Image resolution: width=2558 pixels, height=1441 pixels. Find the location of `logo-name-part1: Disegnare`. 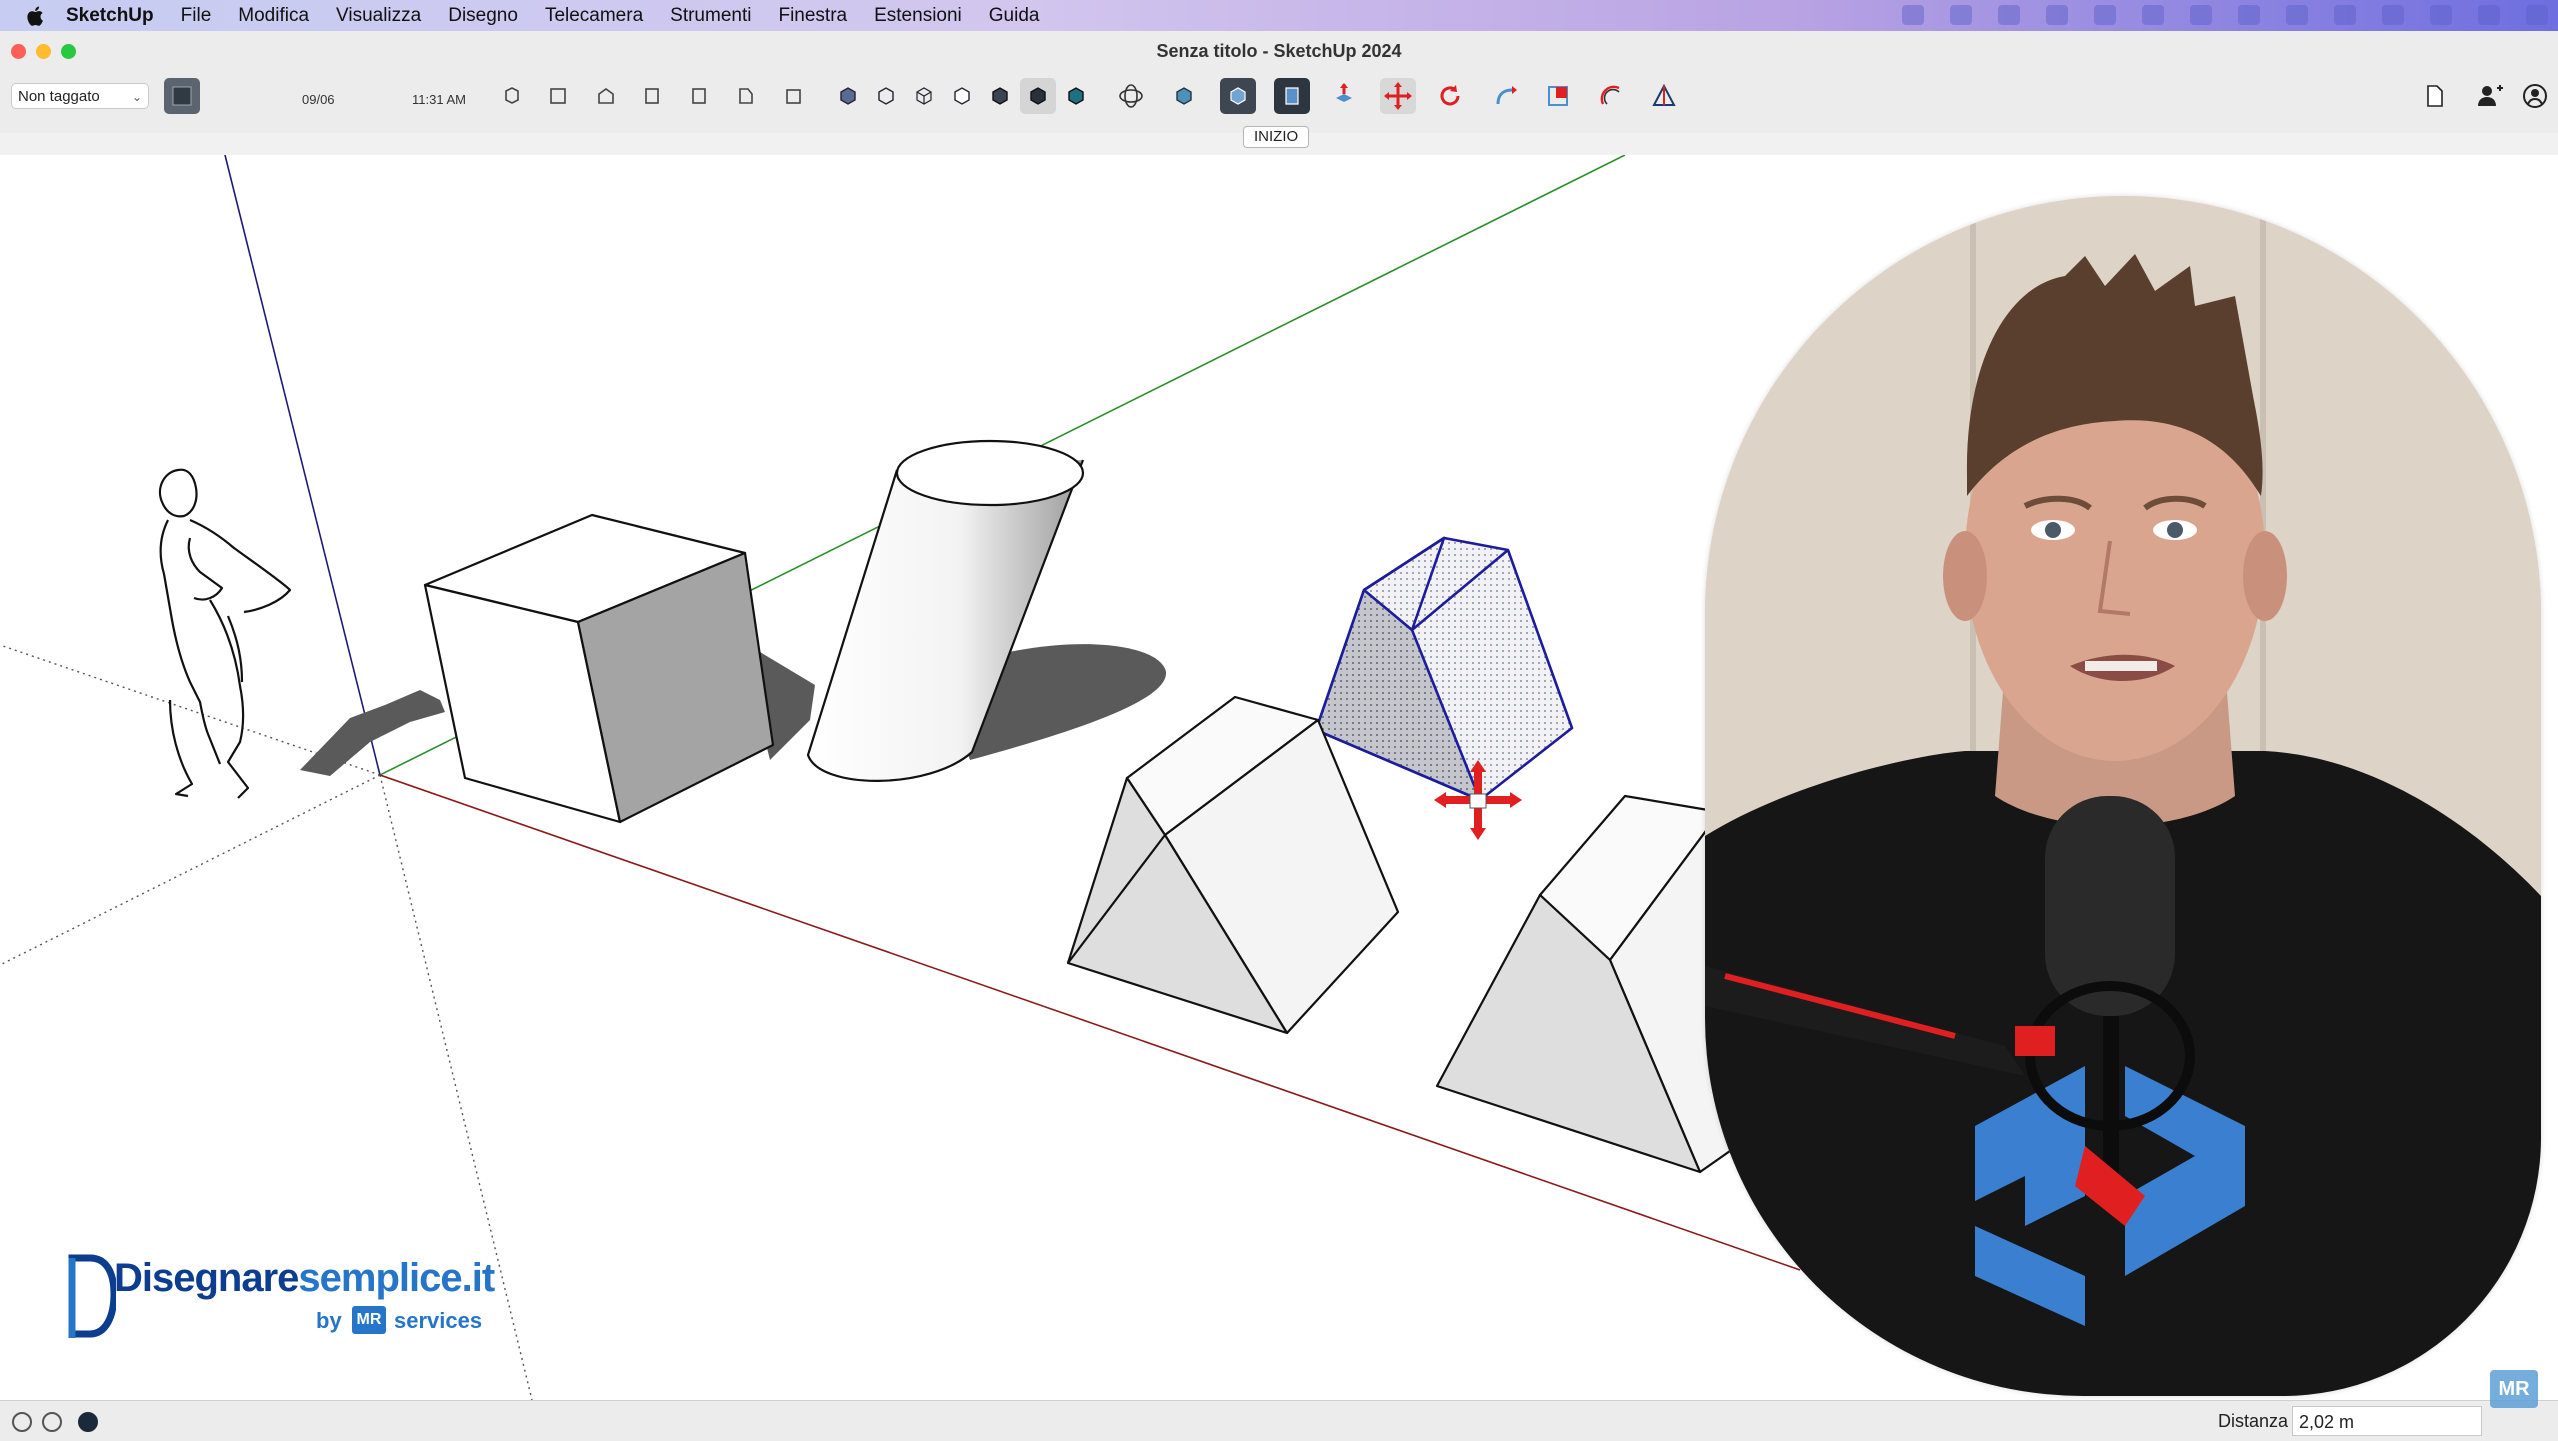

logo-name-part1: Disegnare is located at coordinates (206, 1278).